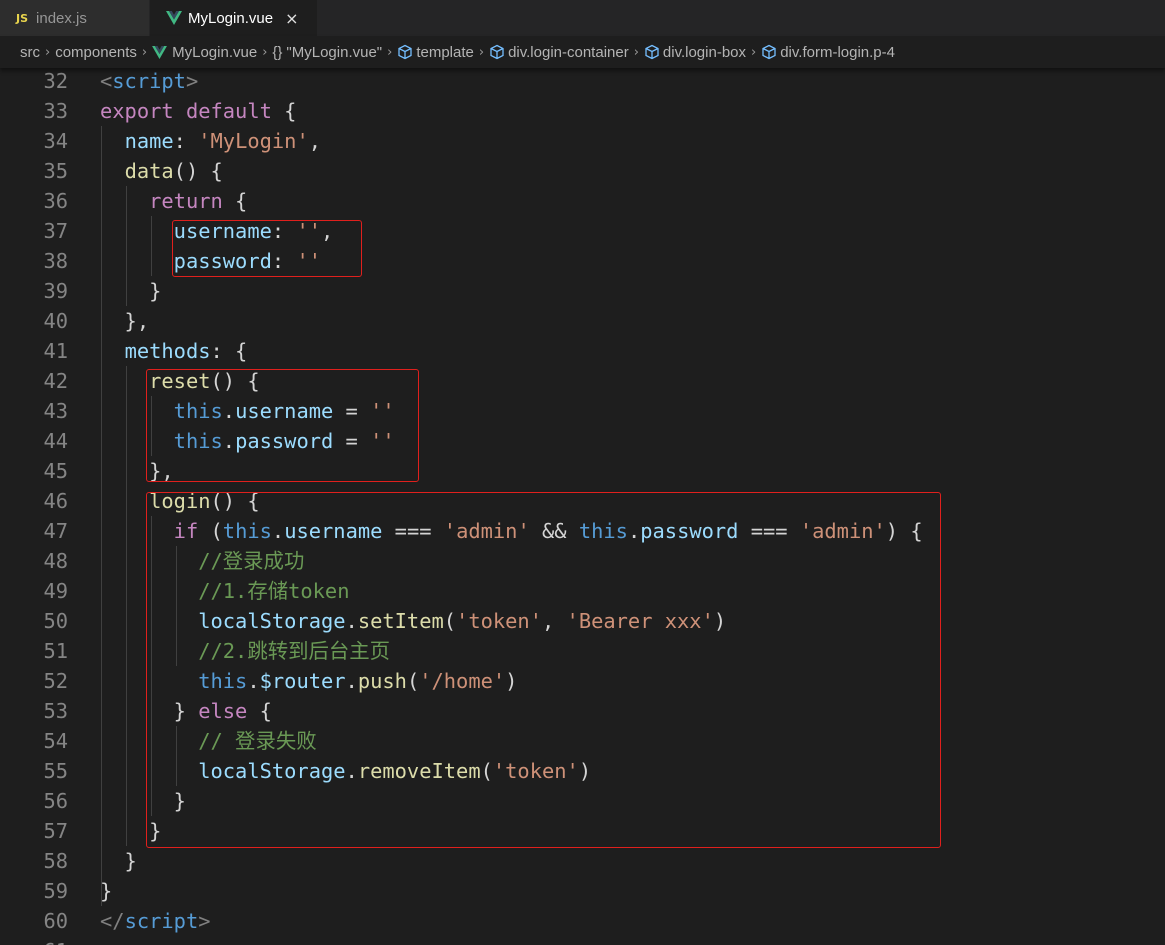  I want to click on code-text: methods: {, so click(174, 351).